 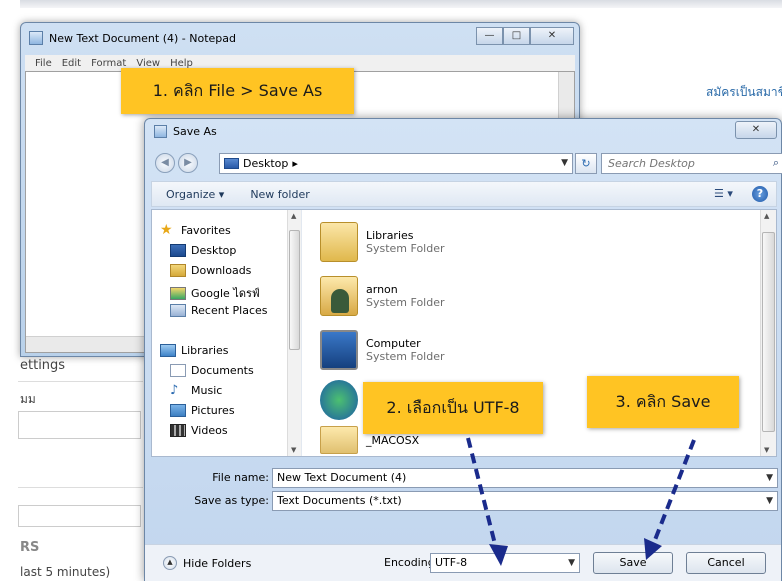 What do you see at coordinates (65, 572) in the screenshot?
I see `time-text: last 5 minutes)` at bounding box center [65, 572].